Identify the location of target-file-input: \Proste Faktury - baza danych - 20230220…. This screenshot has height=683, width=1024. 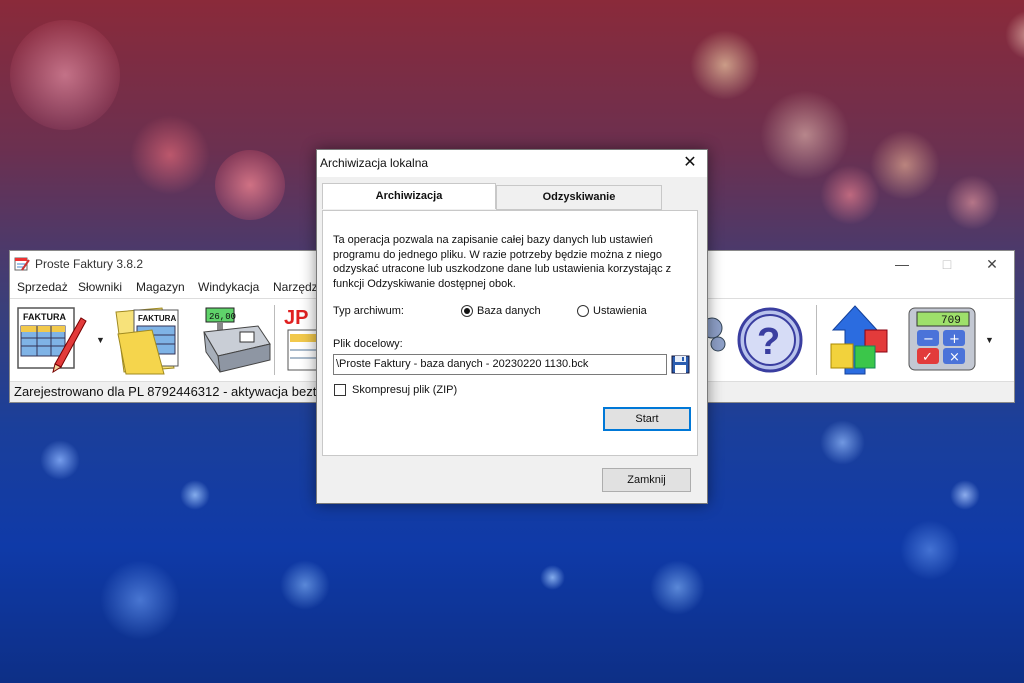
(500, 364).